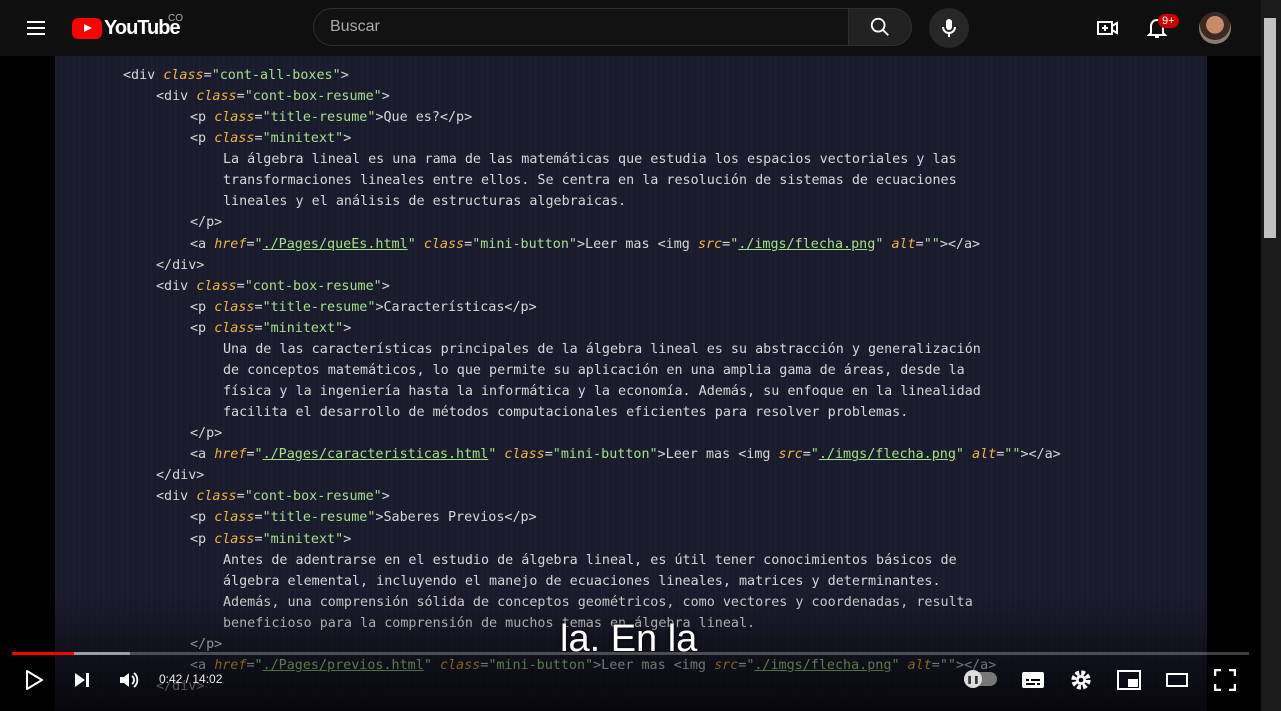 This screenshot has width=1281, height=711. Describe the element at coordinates (880, 27) in the screenshot. I see `search-button` at that location.